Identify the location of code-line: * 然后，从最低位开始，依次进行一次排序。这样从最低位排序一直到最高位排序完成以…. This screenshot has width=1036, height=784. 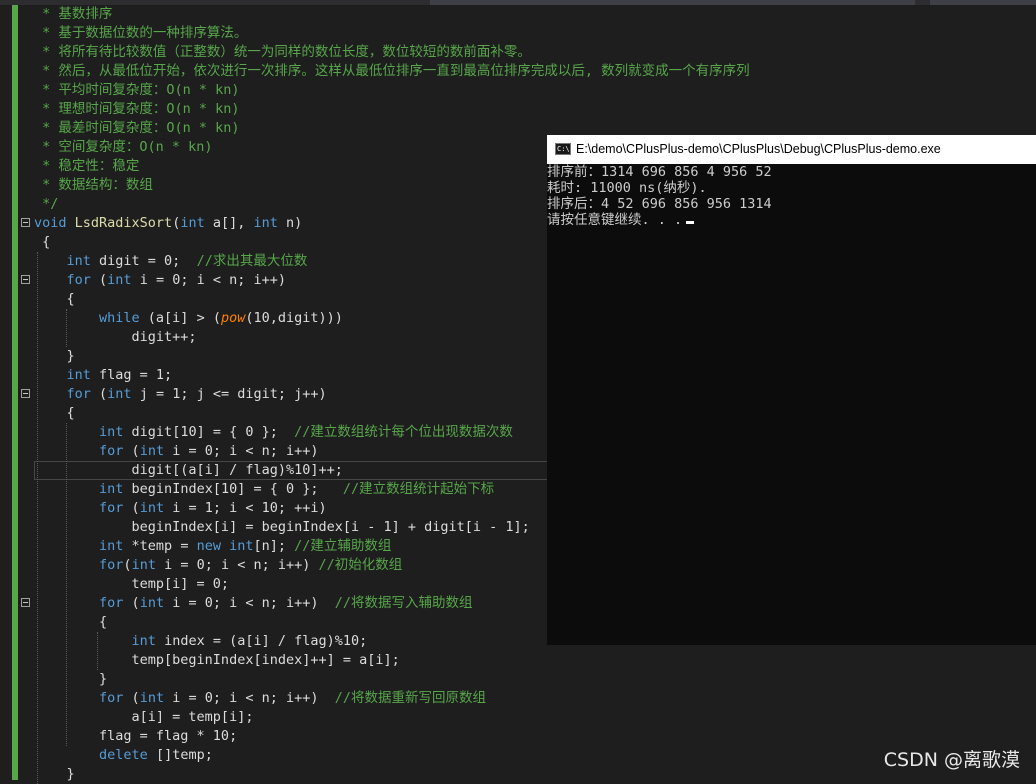
(518, 71).